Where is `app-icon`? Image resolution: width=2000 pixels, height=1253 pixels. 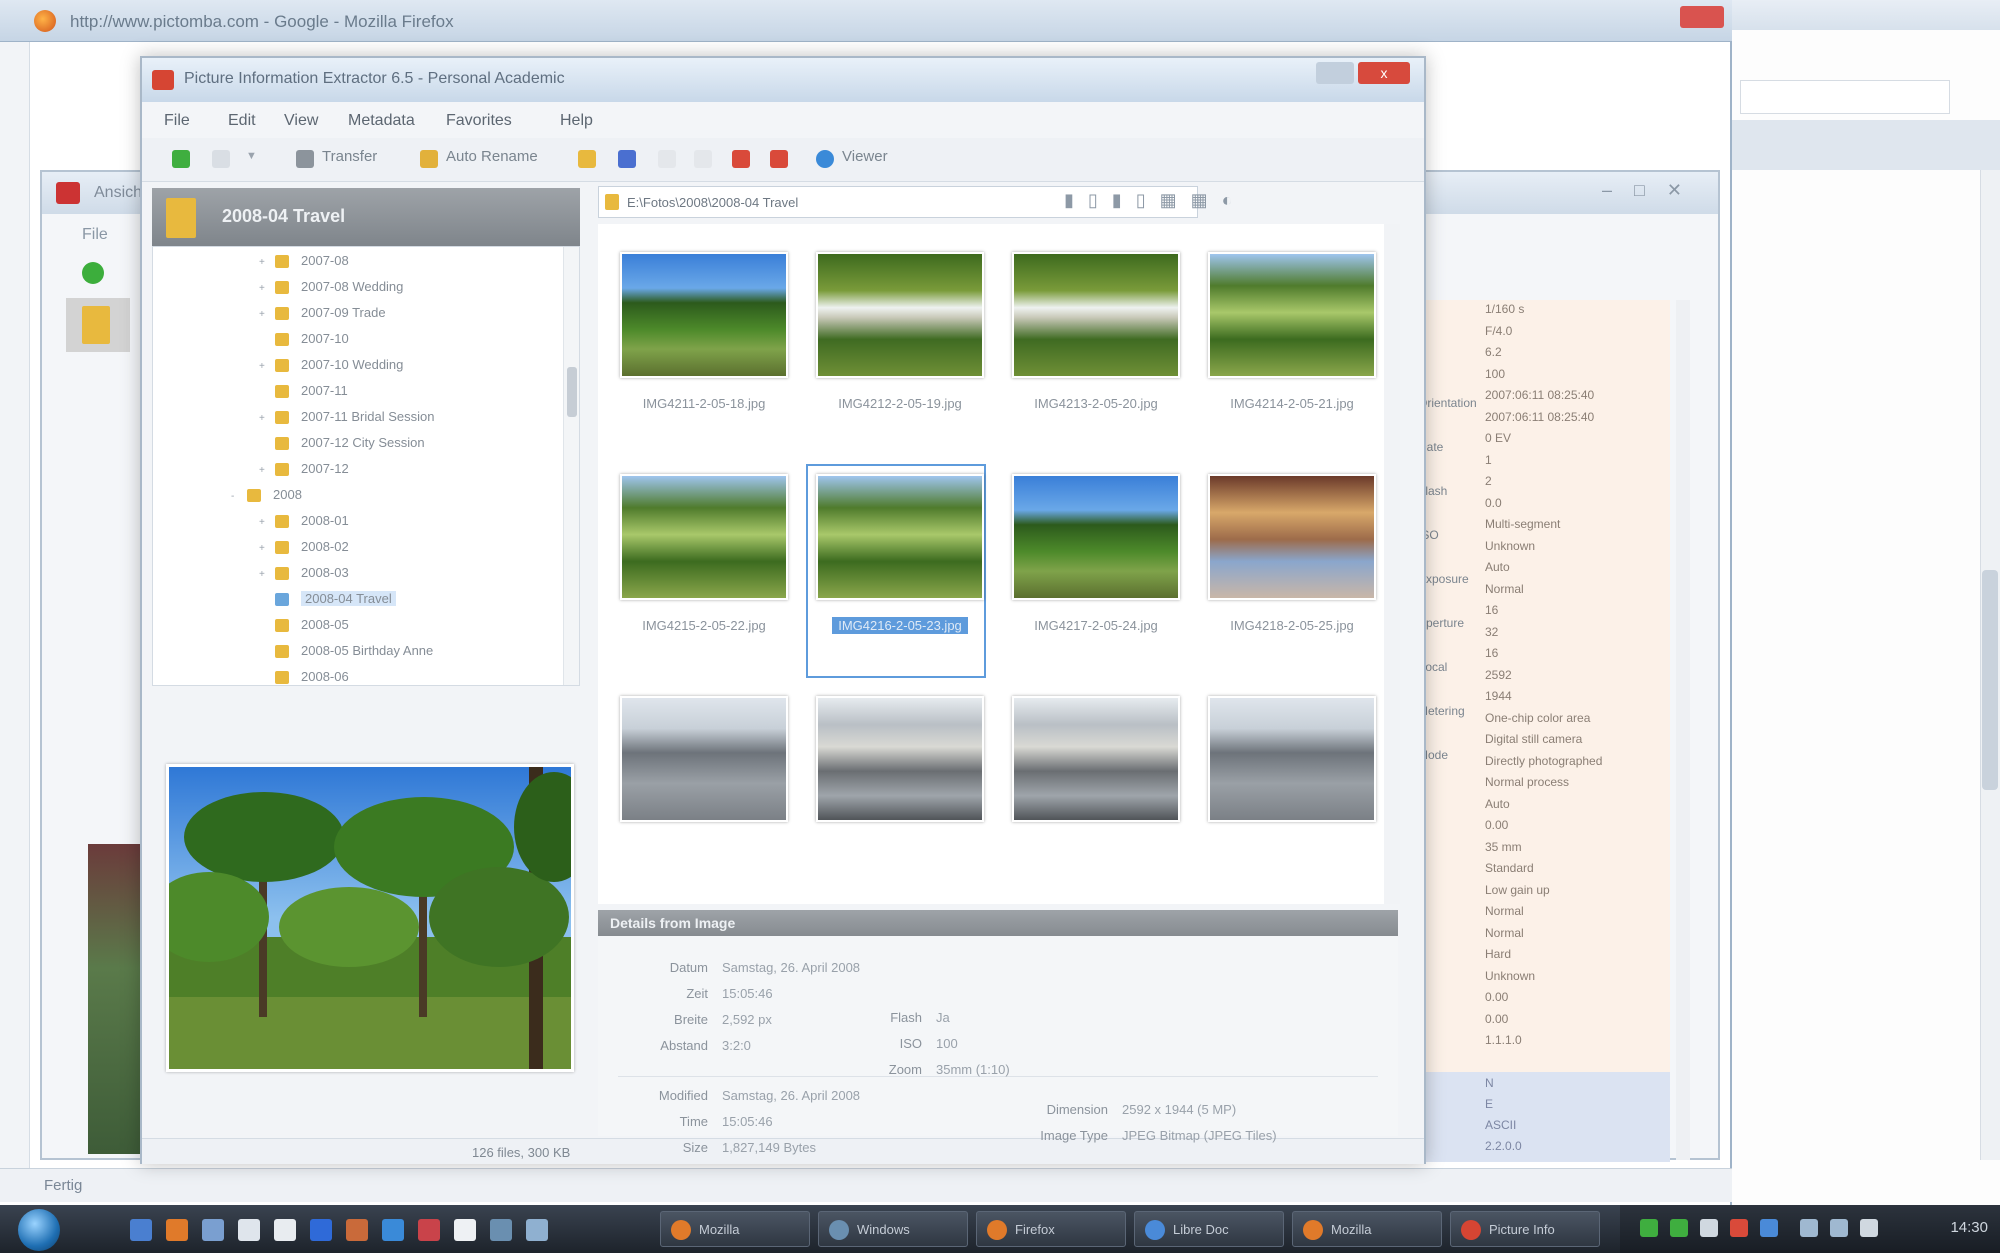 app-icon is located at coordinates (429, 1230).